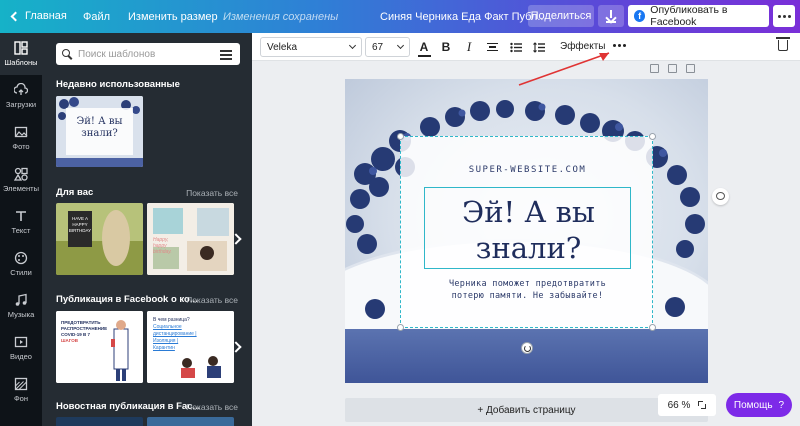  What do you see at coordinates (759, 405) in the screenshot?
I see `help-button: Помощь ?` at bounding box center [759, 405].